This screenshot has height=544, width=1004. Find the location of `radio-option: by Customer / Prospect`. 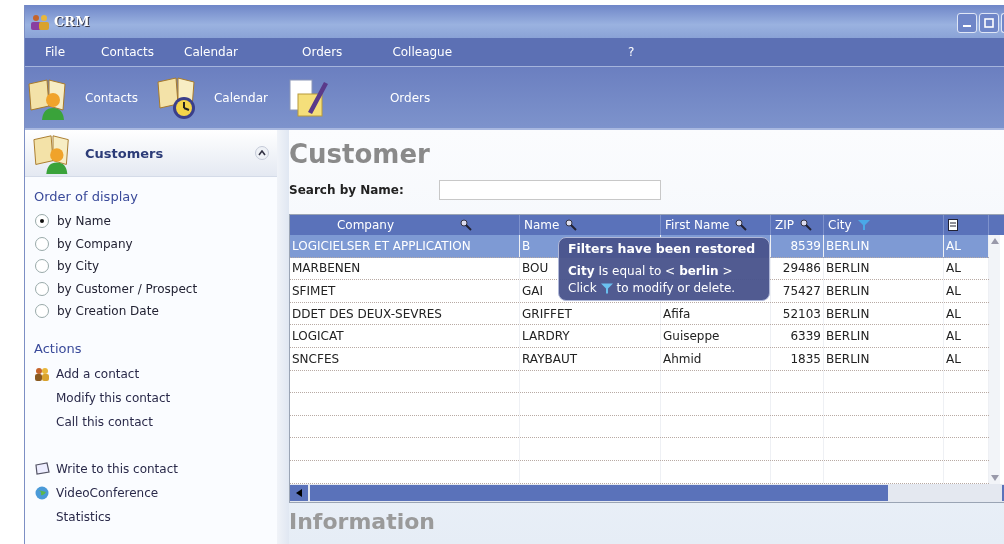

radio-option: by Customer / Prospect is located at coordinates (151, 288).